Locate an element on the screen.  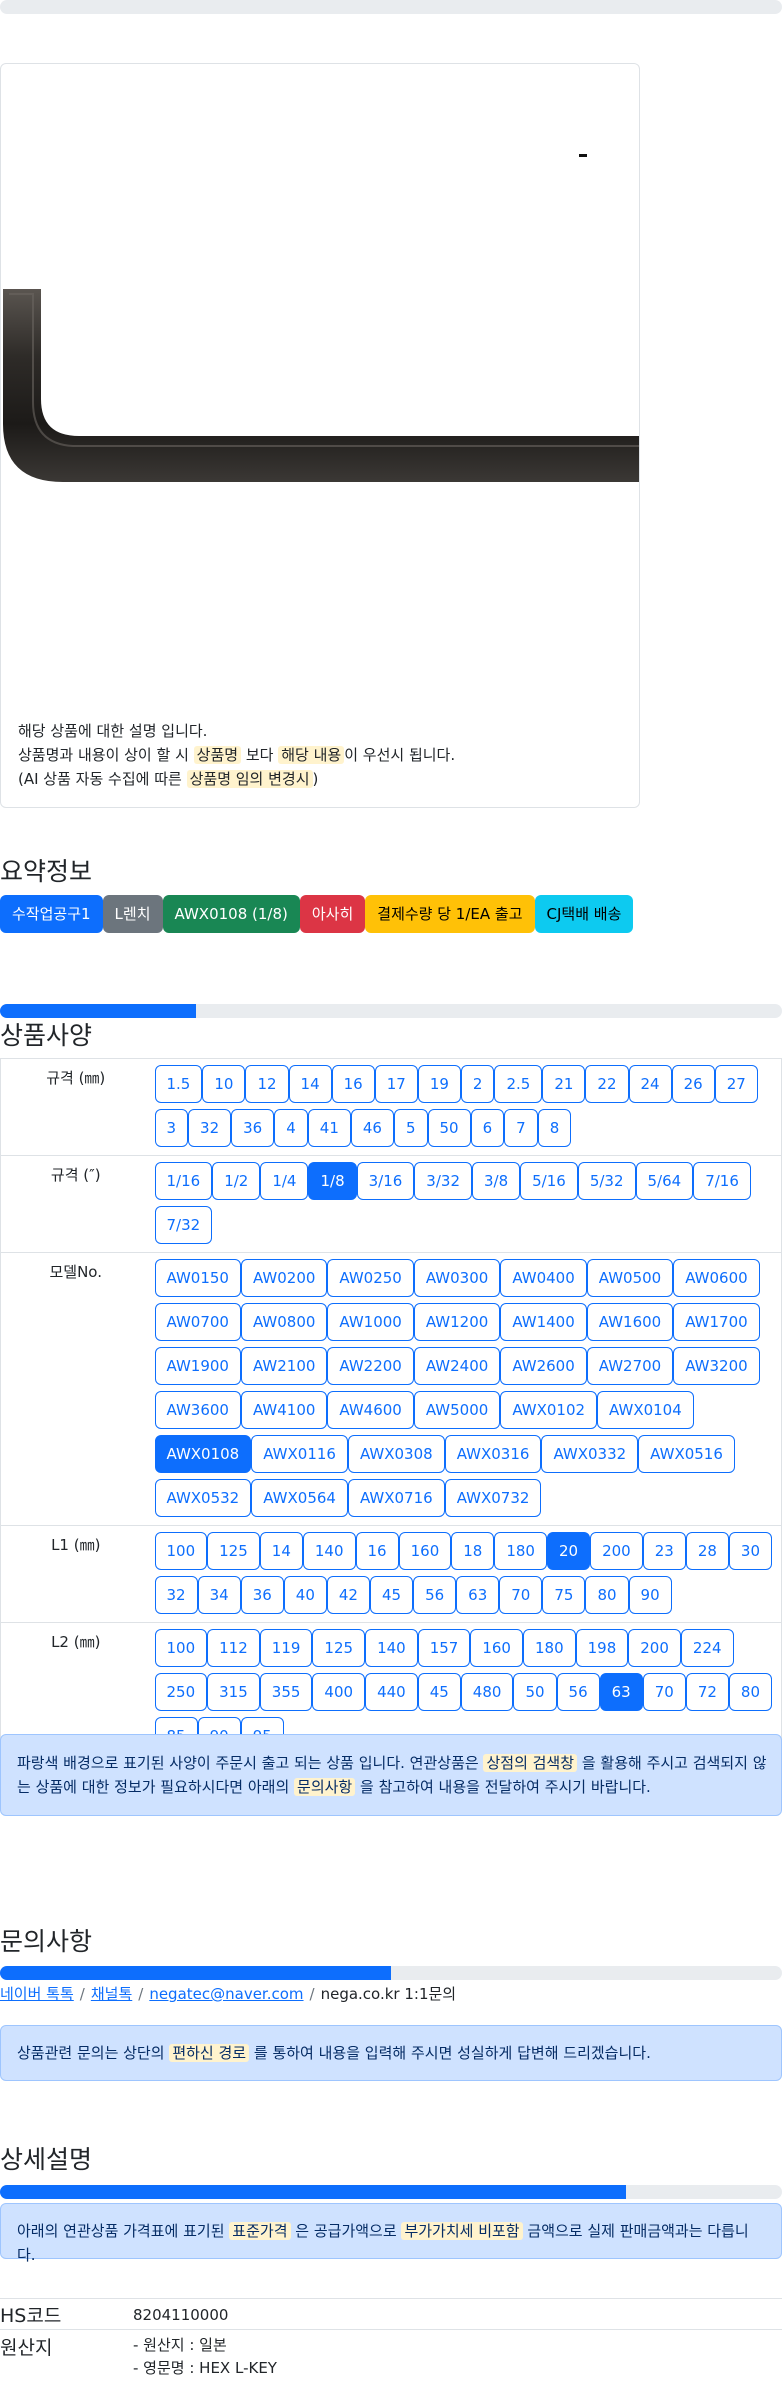
spec-option-chip: 119 is located at coordinates (286, 1648).